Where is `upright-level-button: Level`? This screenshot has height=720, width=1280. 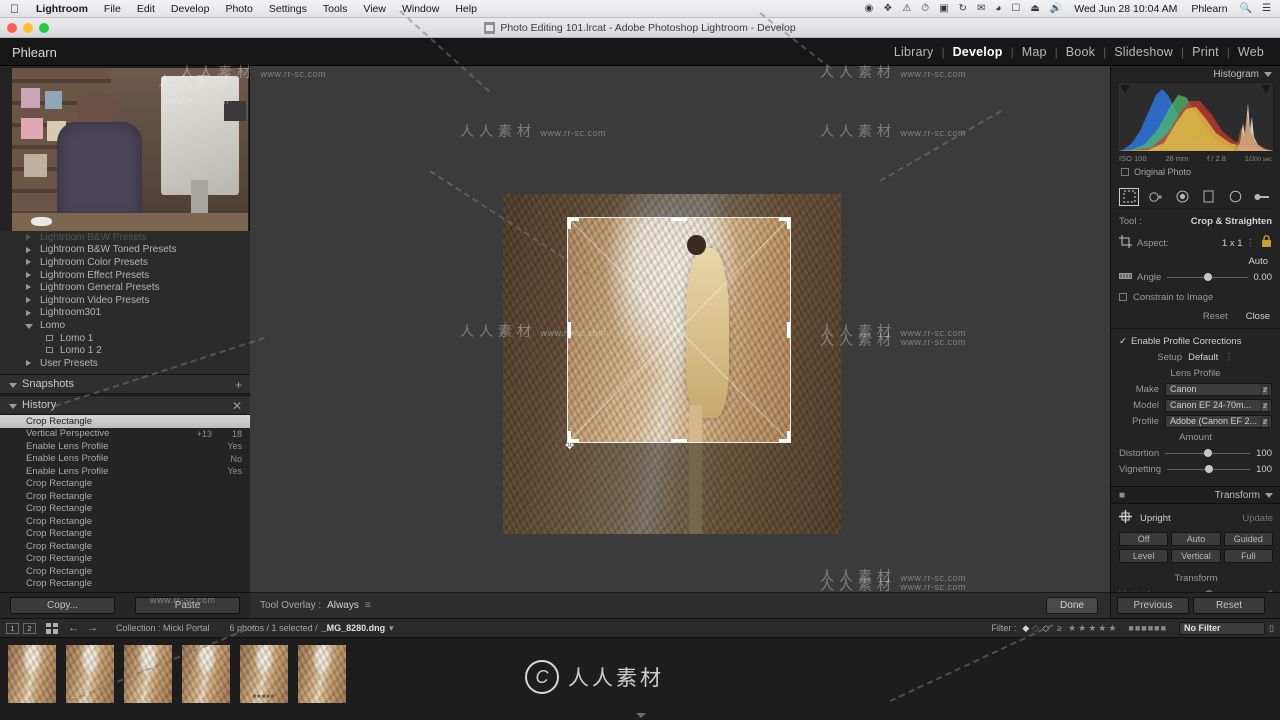 upright-level-button: Level is located at coordinates (1144, 556).